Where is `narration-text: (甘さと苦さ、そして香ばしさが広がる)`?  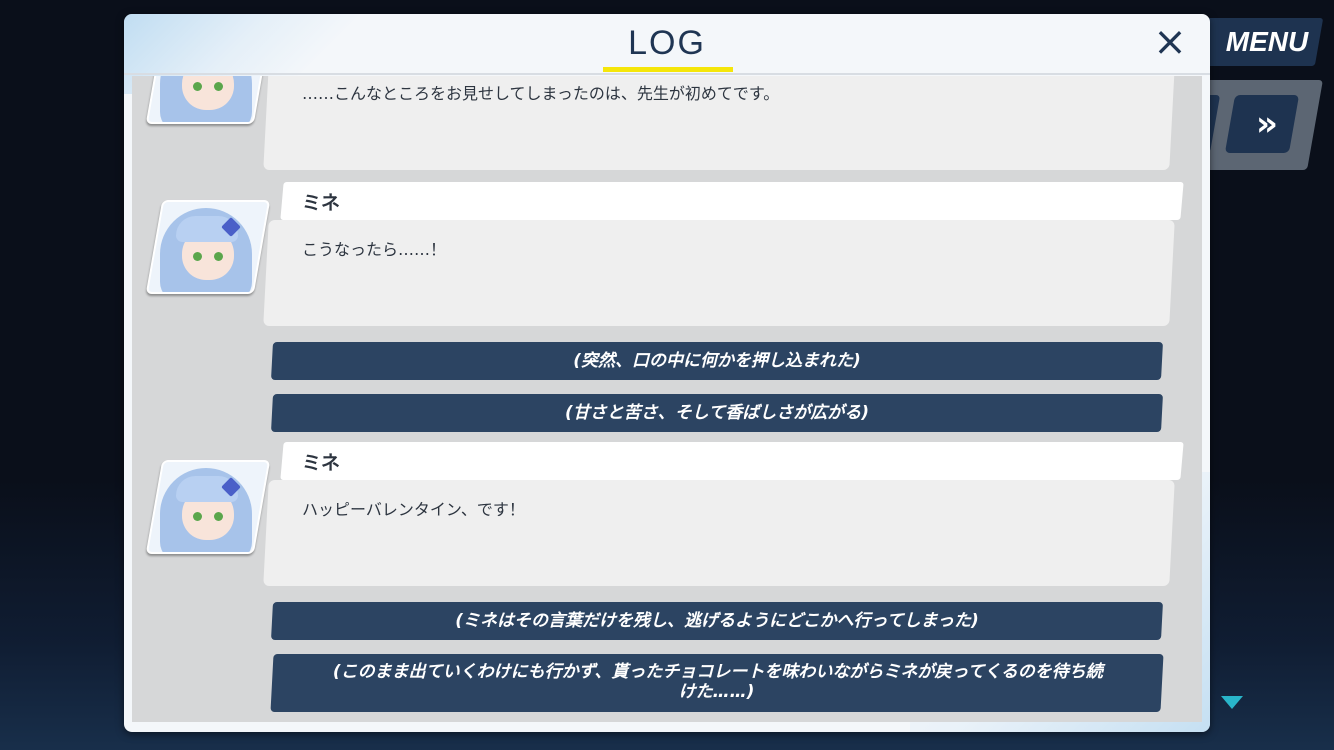 narration-text: (甘さと苦さ、そして香ばしさが広がる) is located at coordinates (717, 413).